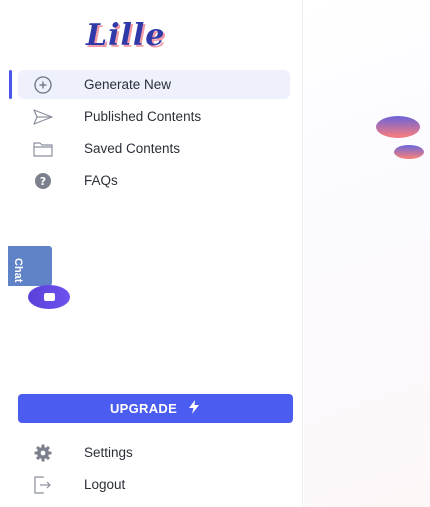 This screenshot has width=430, height=507. I want to click on chat-tab: Chat, so click(30, 266).